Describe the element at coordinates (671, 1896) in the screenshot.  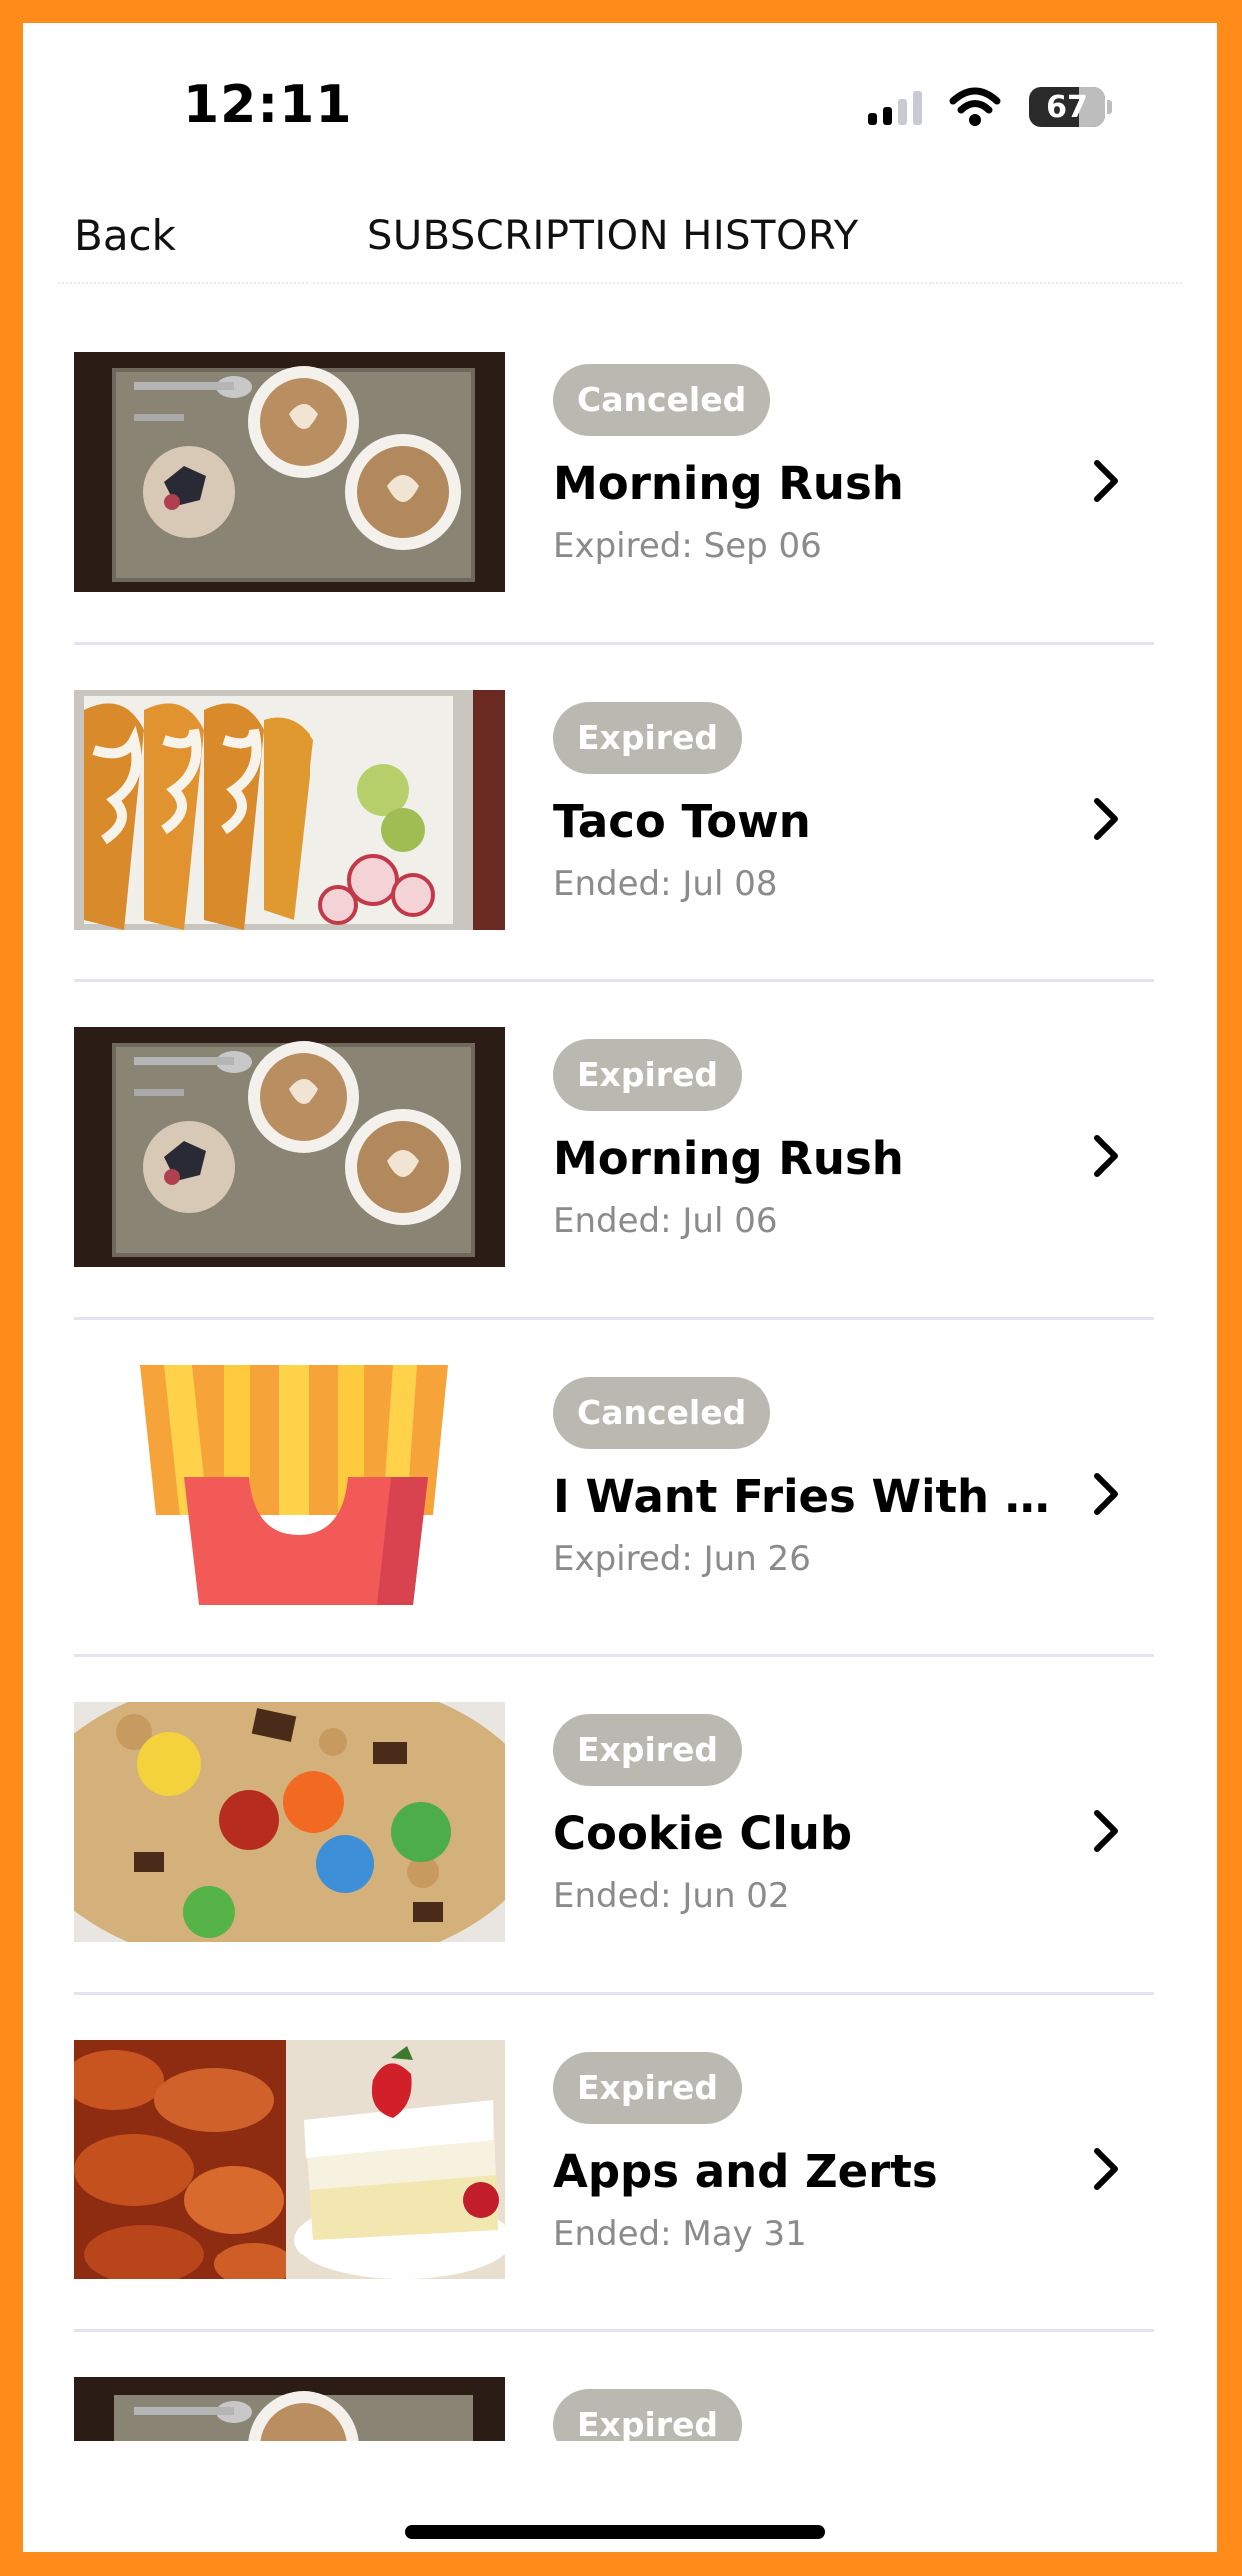
I see `subscription-date: Ended: Jun 02` at that location.